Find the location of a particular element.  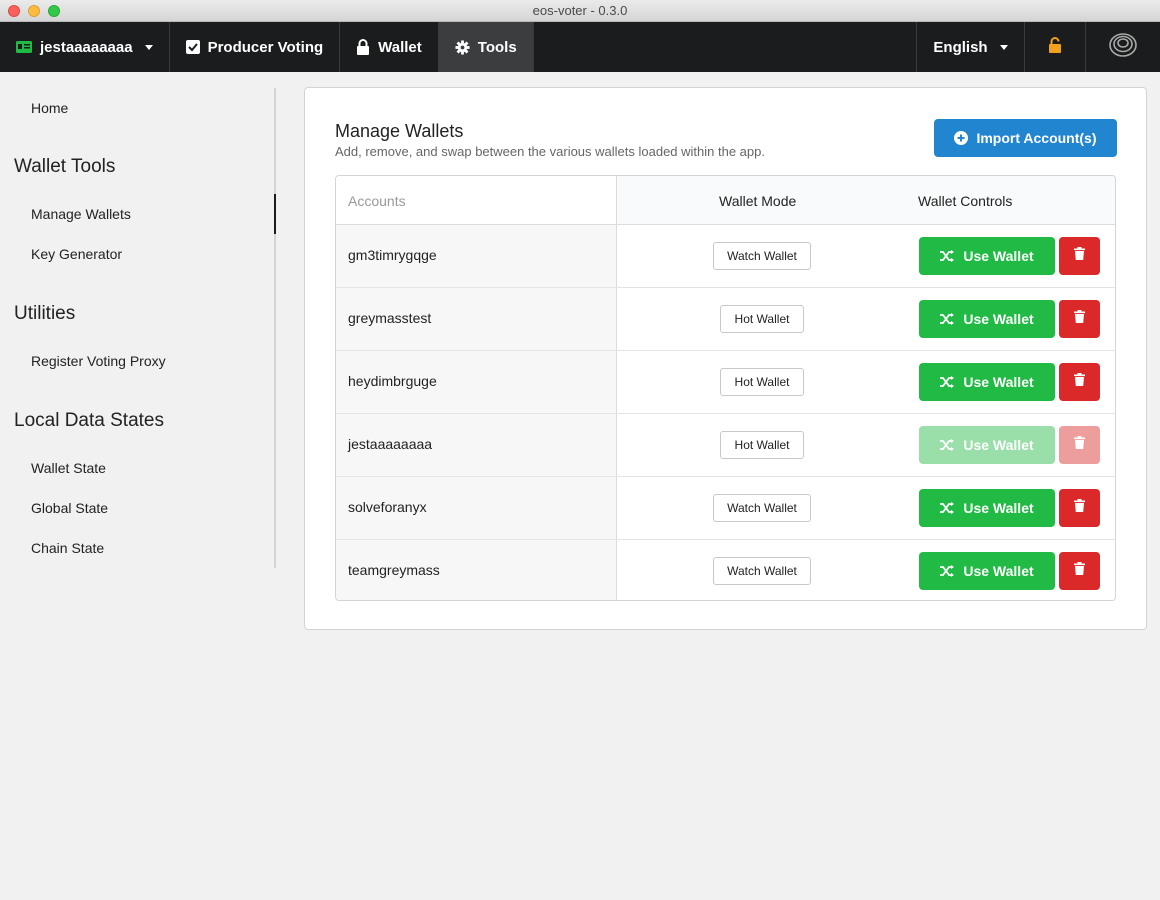

account-name-cell: jestaaaaaaaa is located at coordinates (476, 445).